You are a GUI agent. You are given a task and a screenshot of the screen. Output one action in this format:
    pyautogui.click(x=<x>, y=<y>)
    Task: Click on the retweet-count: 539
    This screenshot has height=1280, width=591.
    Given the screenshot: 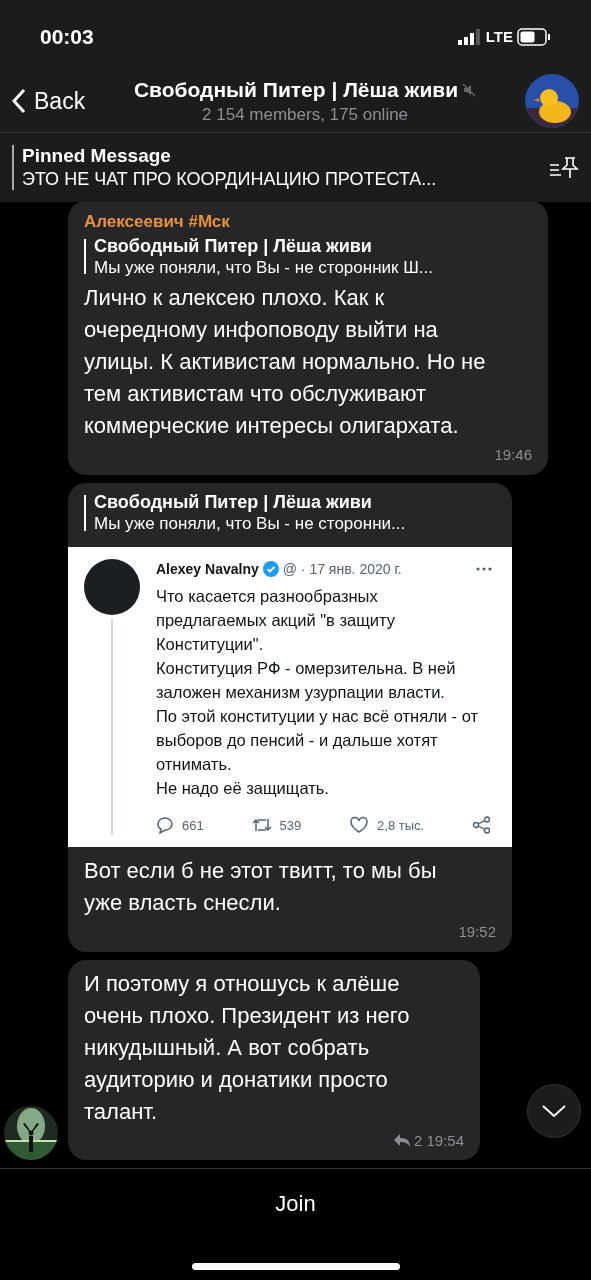 What is the action you would take?
    pyautogui.click(x=290, y=825)
    